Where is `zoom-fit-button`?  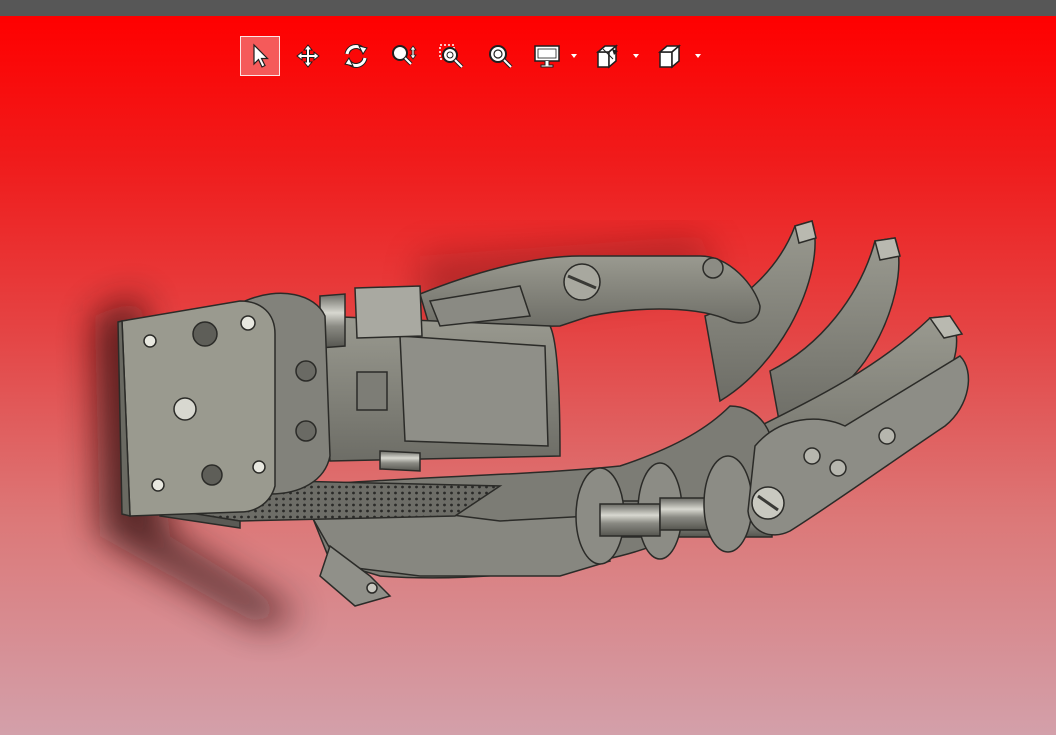
zoom-fit-button is located at coordinates (500, 56).